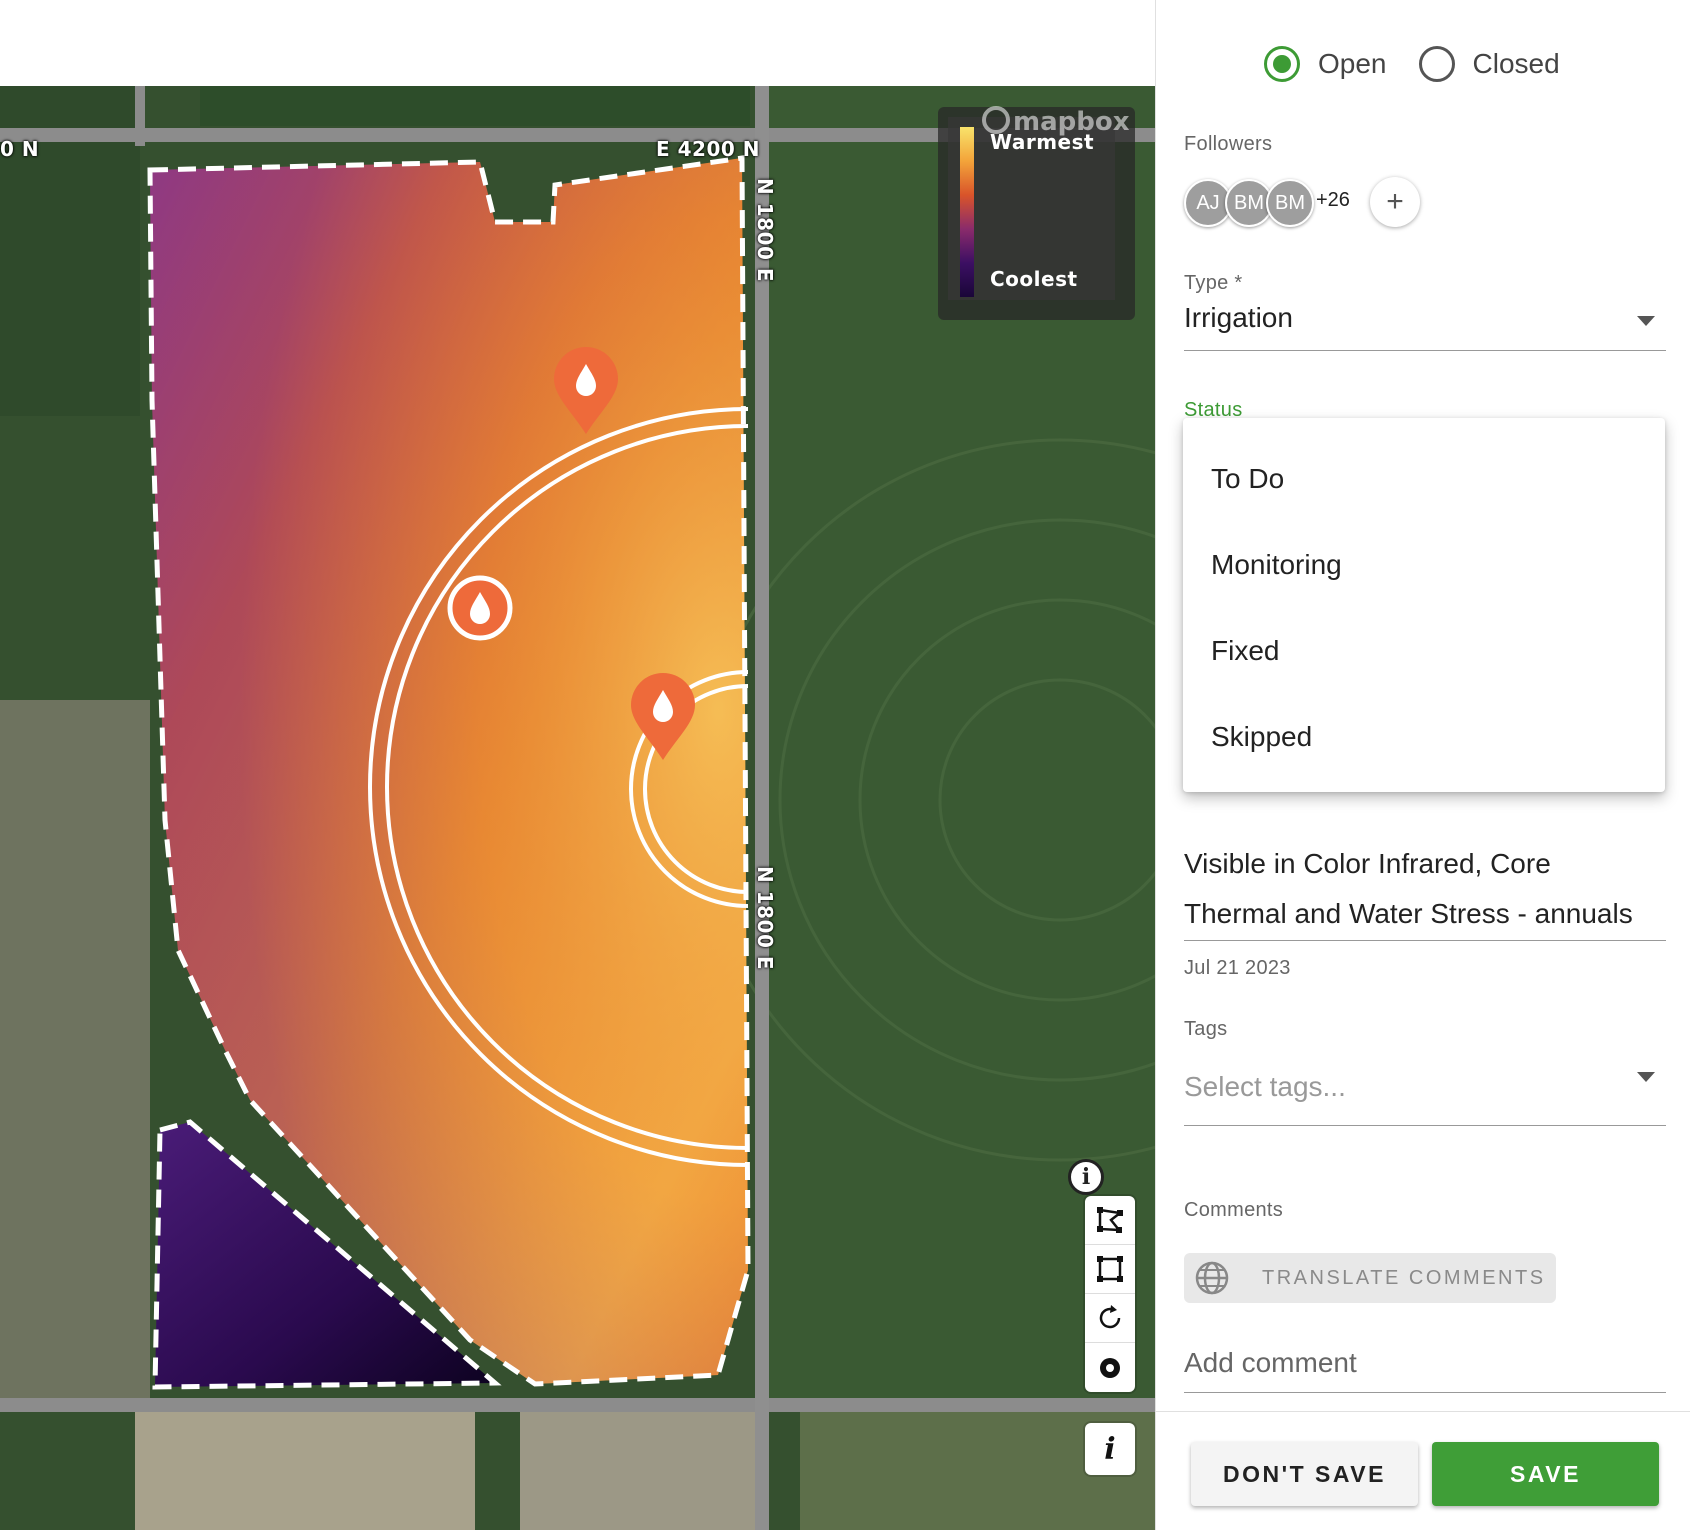 The image size is (1690, 1530). I want to click on thermal-legend: Warmest Coolest, so click(1036, 213).